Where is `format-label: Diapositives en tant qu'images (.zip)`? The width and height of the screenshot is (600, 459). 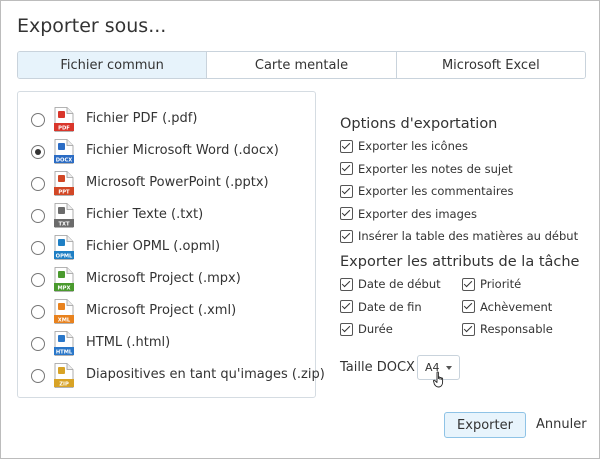
format-label: Diapositives en tant qu'images (.zip) is located at coordinates (205, 374).